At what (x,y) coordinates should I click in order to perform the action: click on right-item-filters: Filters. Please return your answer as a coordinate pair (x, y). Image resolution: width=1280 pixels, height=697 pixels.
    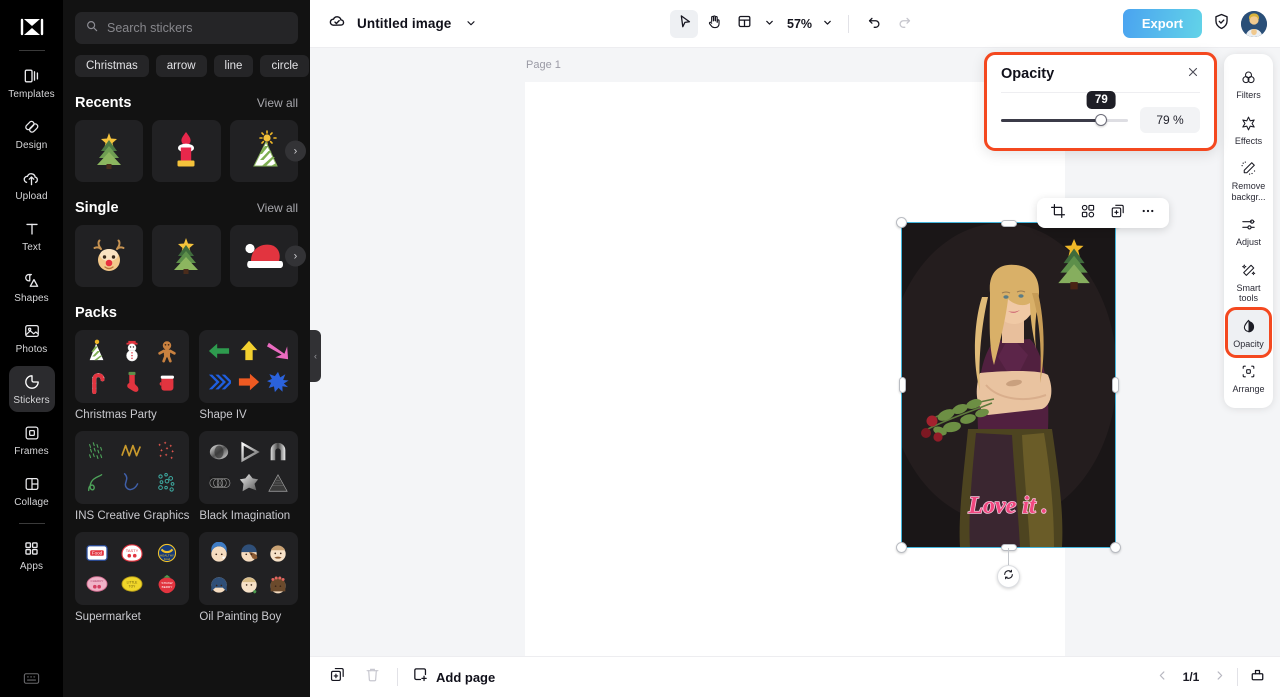
    Looking at the image, I should click on (1248, 84).